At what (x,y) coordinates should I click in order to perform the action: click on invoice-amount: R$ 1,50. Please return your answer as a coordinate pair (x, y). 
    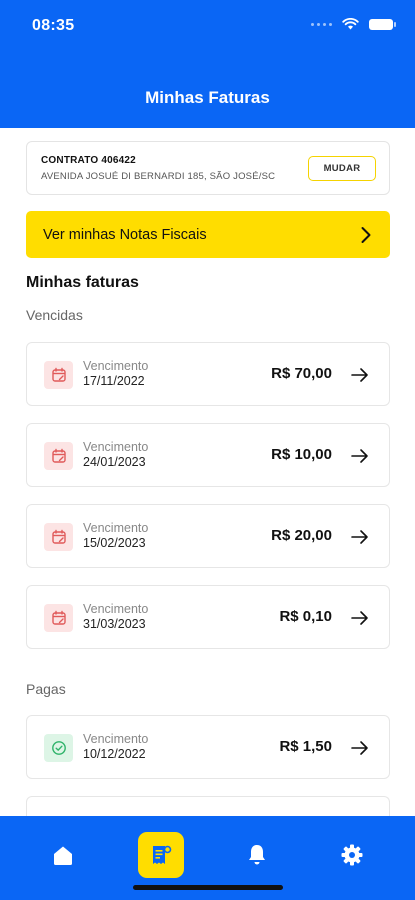
    Looking at the image, I should click on (305, 746).